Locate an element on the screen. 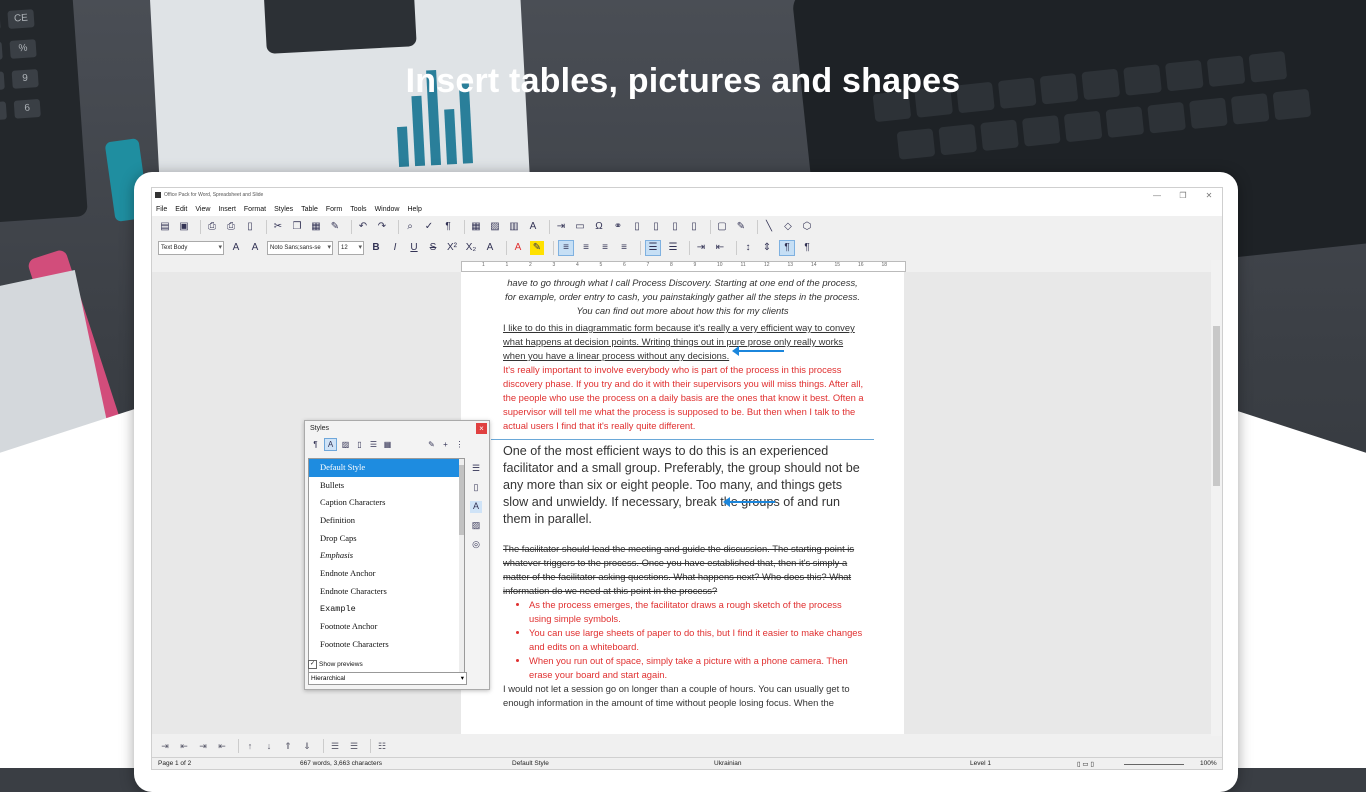 This screenshot has height=792, width=1366. style-item: Endnote Characters is located at coordinates (386, 592).